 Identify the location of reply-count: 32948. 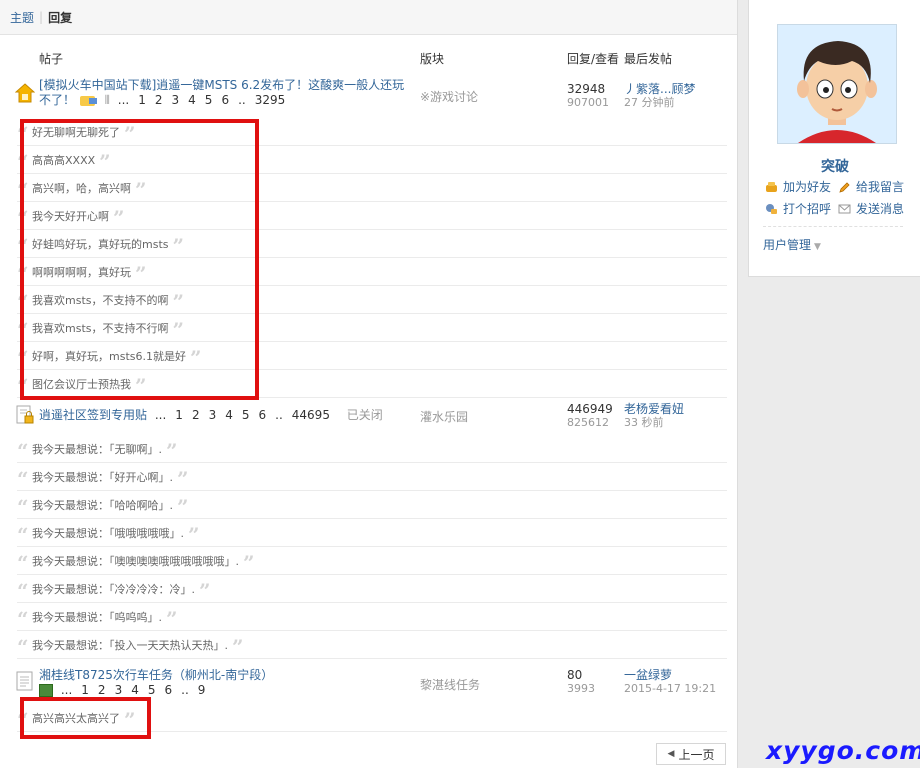
(586, 89).